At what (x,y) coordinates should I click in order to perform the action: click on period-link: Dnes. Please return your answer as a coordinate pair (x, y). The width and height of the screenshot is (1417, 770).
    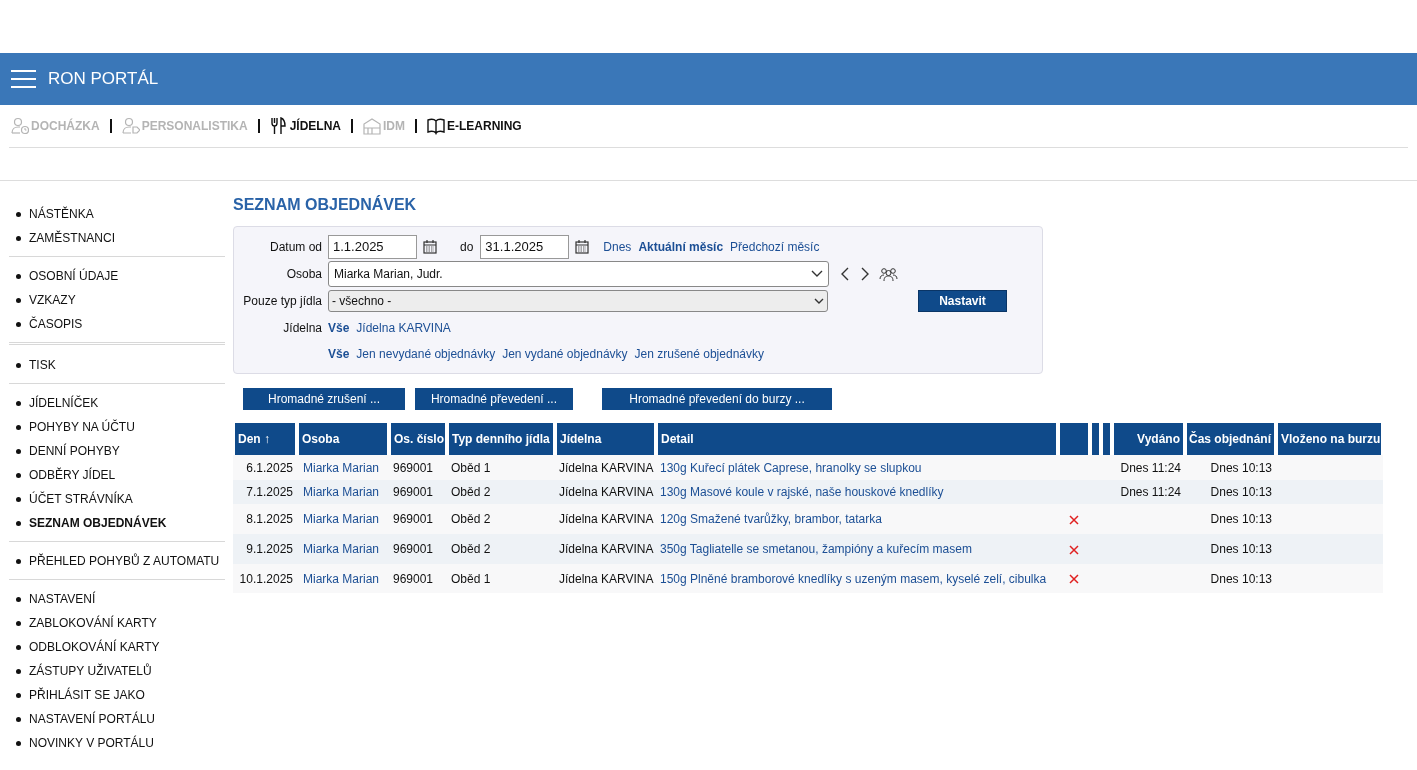
    Looking at the image, I should click on (617, 246).